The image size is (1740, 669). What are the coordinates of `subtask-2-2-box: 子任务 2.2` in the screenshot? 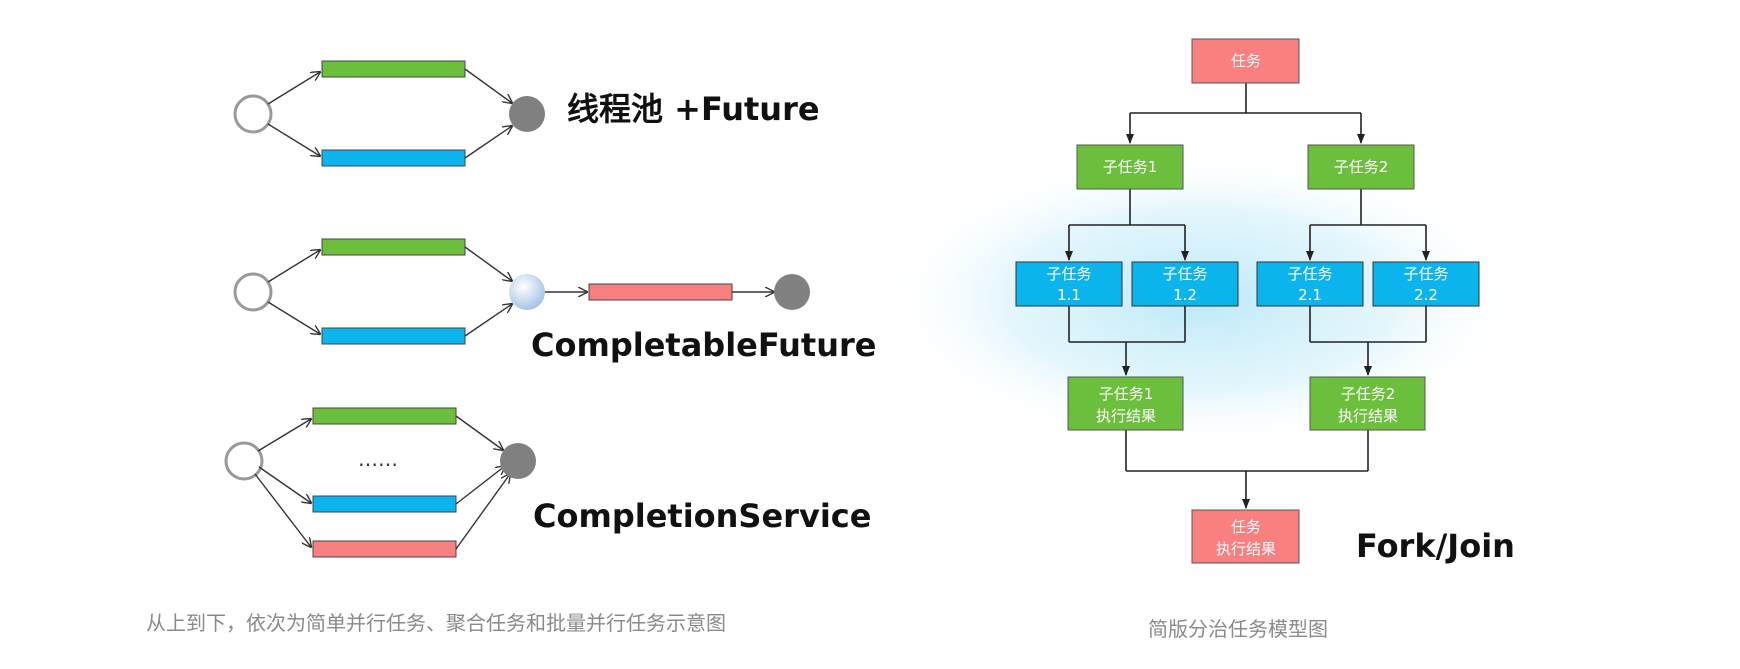 It's located at (1426, 284).